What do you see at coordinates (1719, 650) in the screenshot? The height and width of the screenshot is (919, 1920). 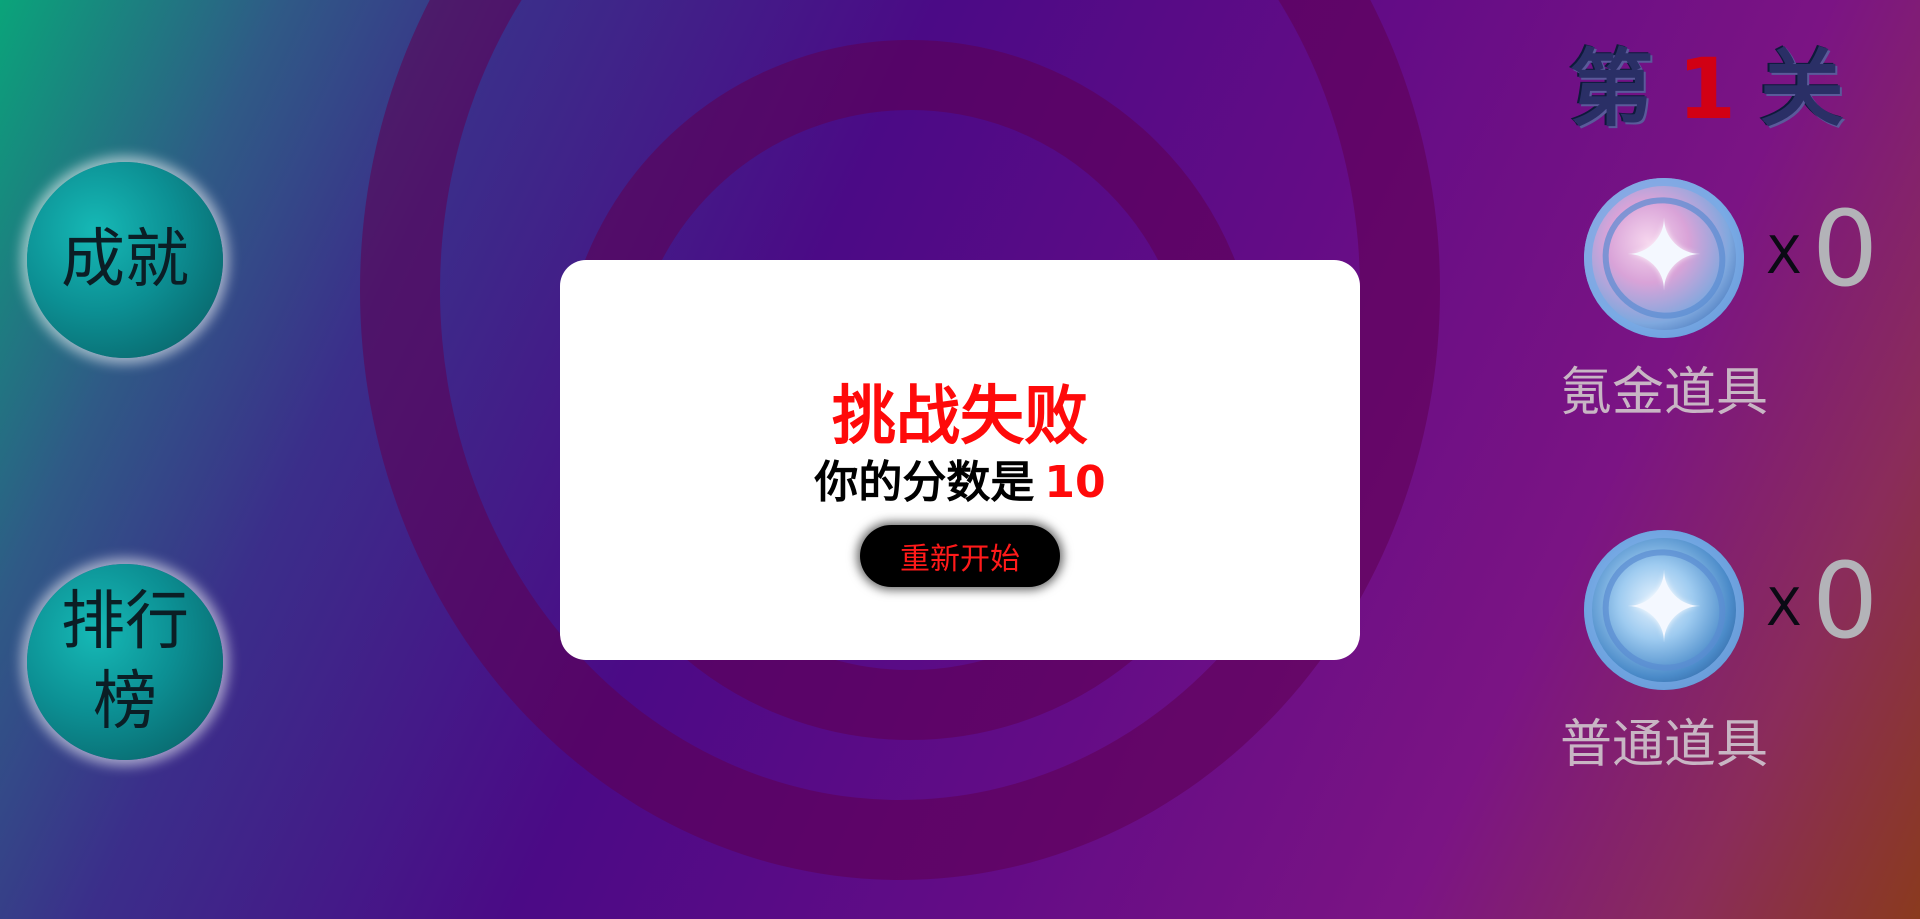 I see `normal-item: ✦ X 0 普通道具` at bounding box center [1719, 650].